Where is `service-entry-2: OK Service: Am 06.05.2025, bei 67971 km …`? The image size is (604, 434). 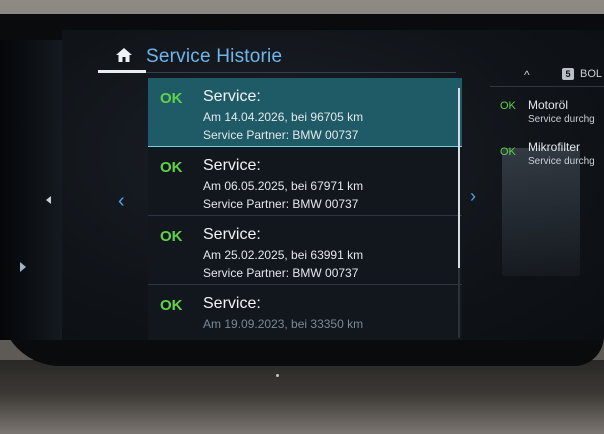 service-entry-2: OK Service: Am 06.05.2025, bei 67971 km … is located at coordinates (305, 181).